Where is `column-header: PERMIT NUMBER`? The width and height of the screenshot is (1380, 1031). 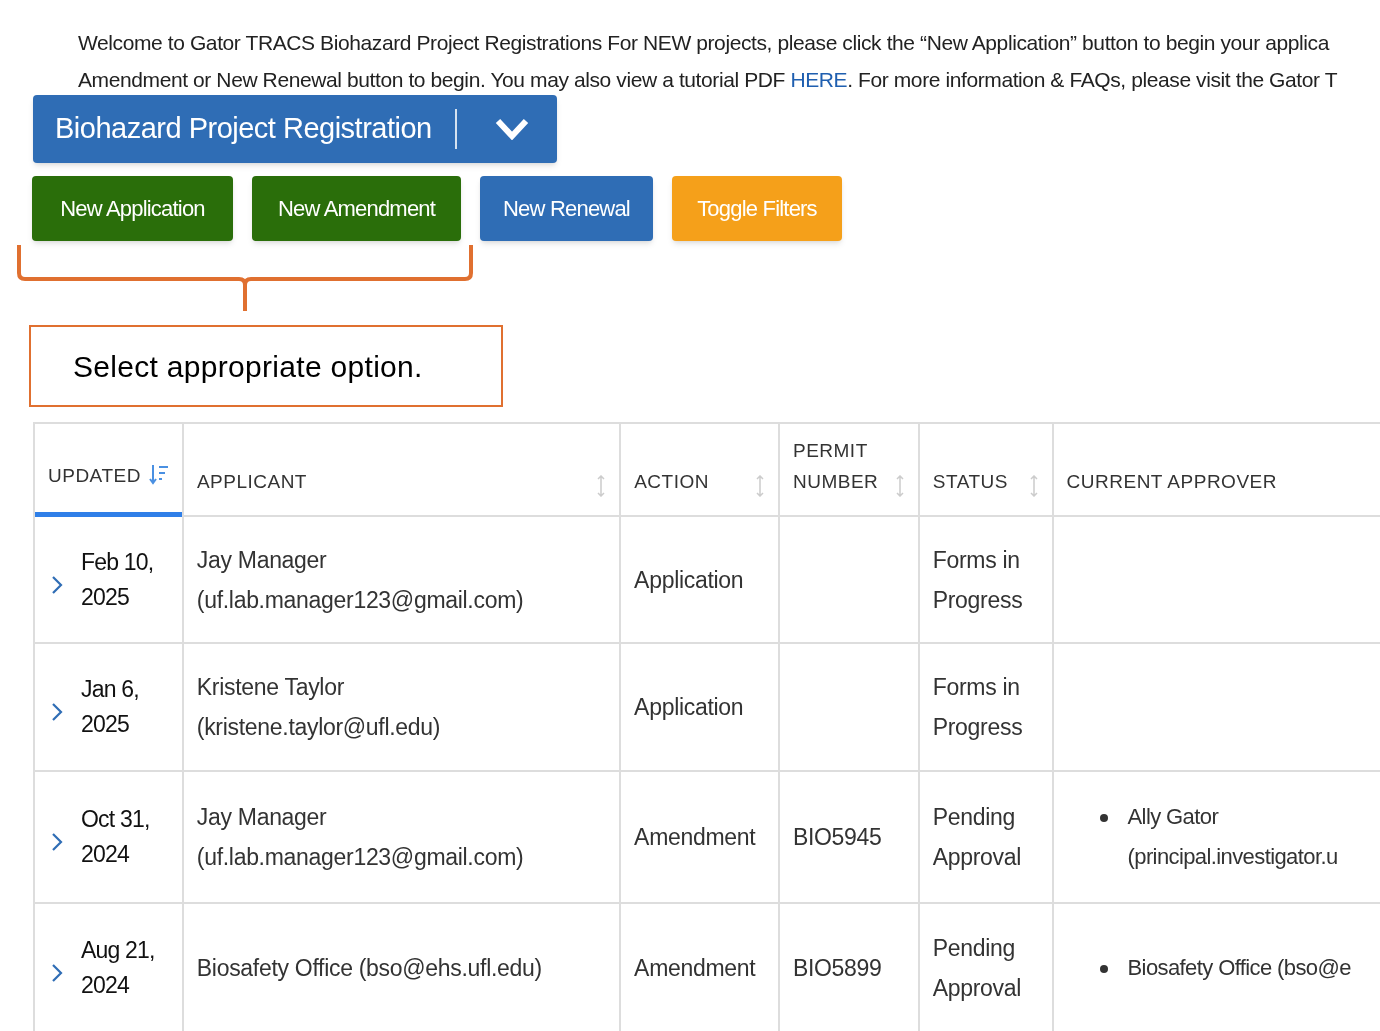 column-header: PERMIT NUMBER is located at coordinates (842, 466).